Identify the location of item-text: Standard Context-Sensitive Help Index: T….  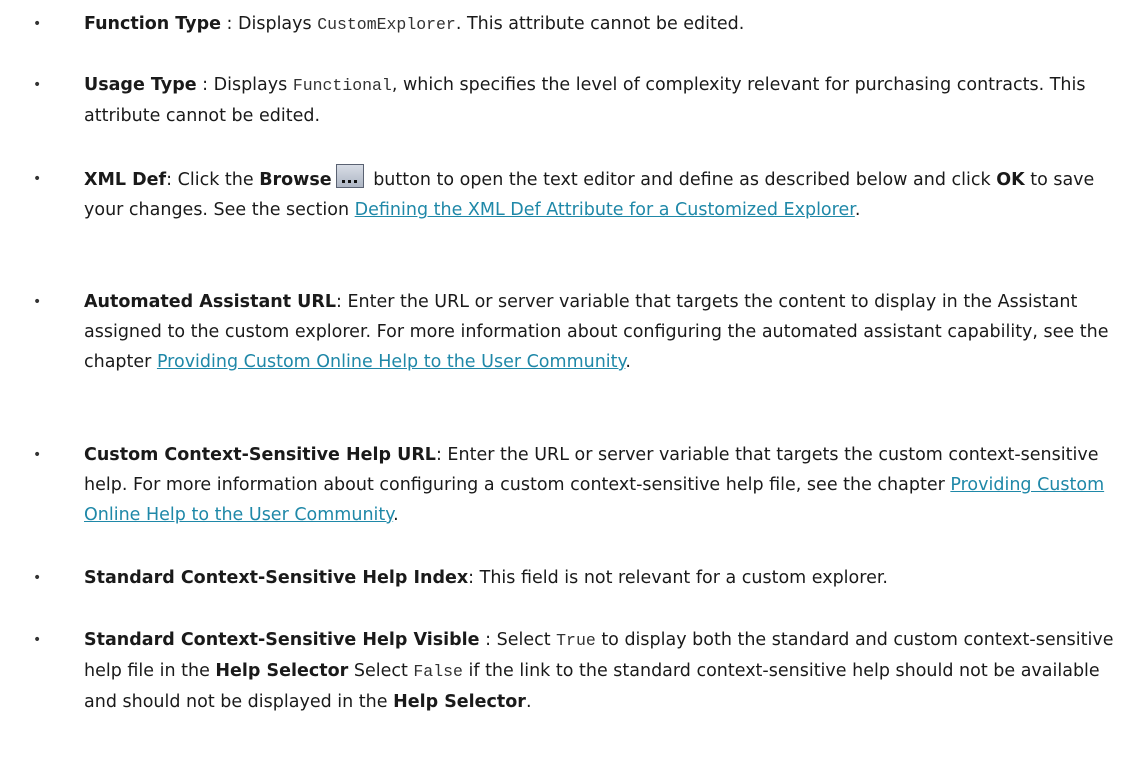
(486, 578).